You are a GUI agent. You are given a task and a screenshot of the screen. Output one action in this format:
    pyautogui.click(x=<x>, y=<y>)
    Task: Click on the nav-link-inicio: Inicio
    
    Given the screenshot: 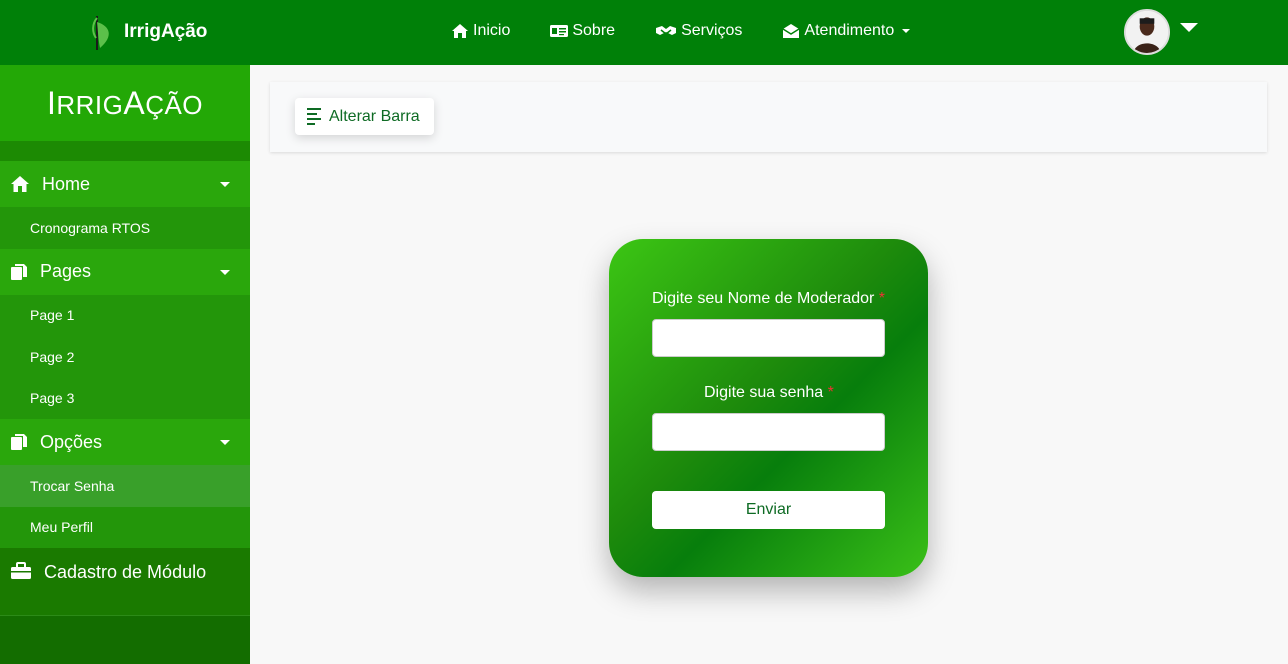 What is the action you would take?
    pyautogui.click(x=480, y=31)
    